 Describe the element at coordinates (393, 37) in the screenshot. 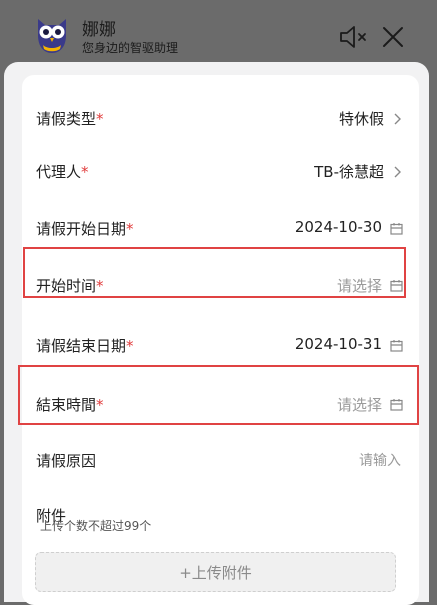

I see `close-icon` at that location.